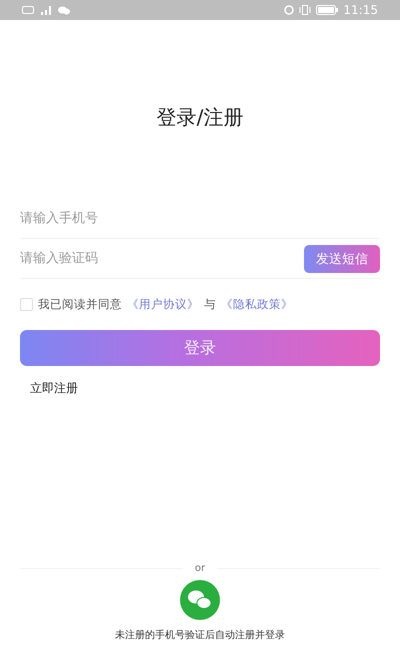  What do you see at coordinates (54, 388) in the screenshot?
I see `register-link: 立即注册` at bounding box center [54, 388].